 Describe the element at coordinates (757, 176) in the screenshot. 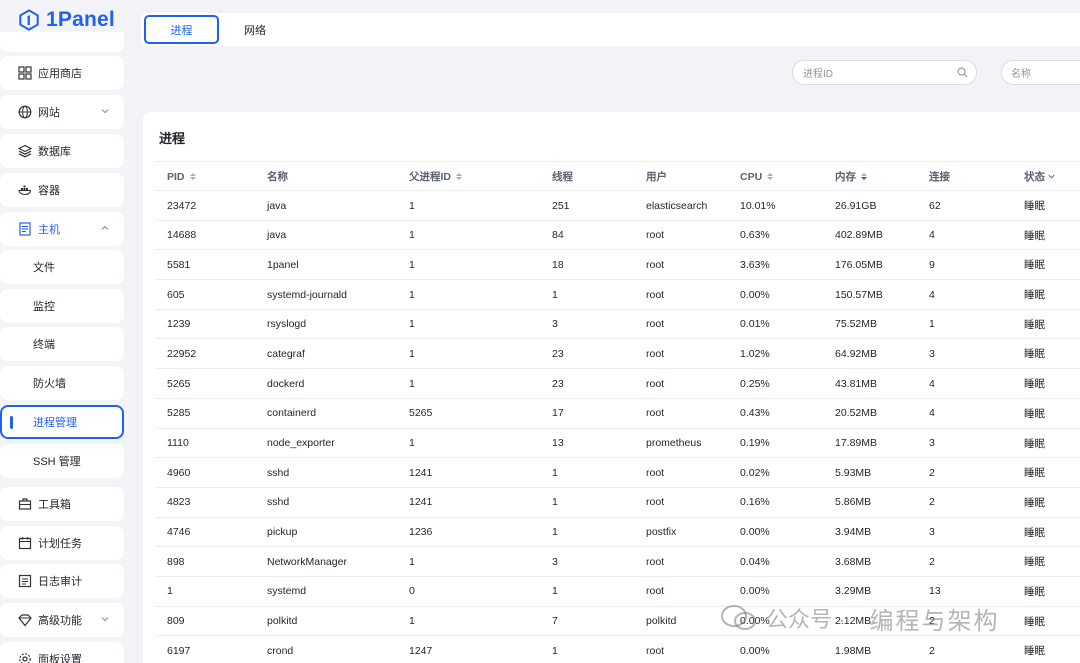

I see `column-header-cpu: CPU` at that location.